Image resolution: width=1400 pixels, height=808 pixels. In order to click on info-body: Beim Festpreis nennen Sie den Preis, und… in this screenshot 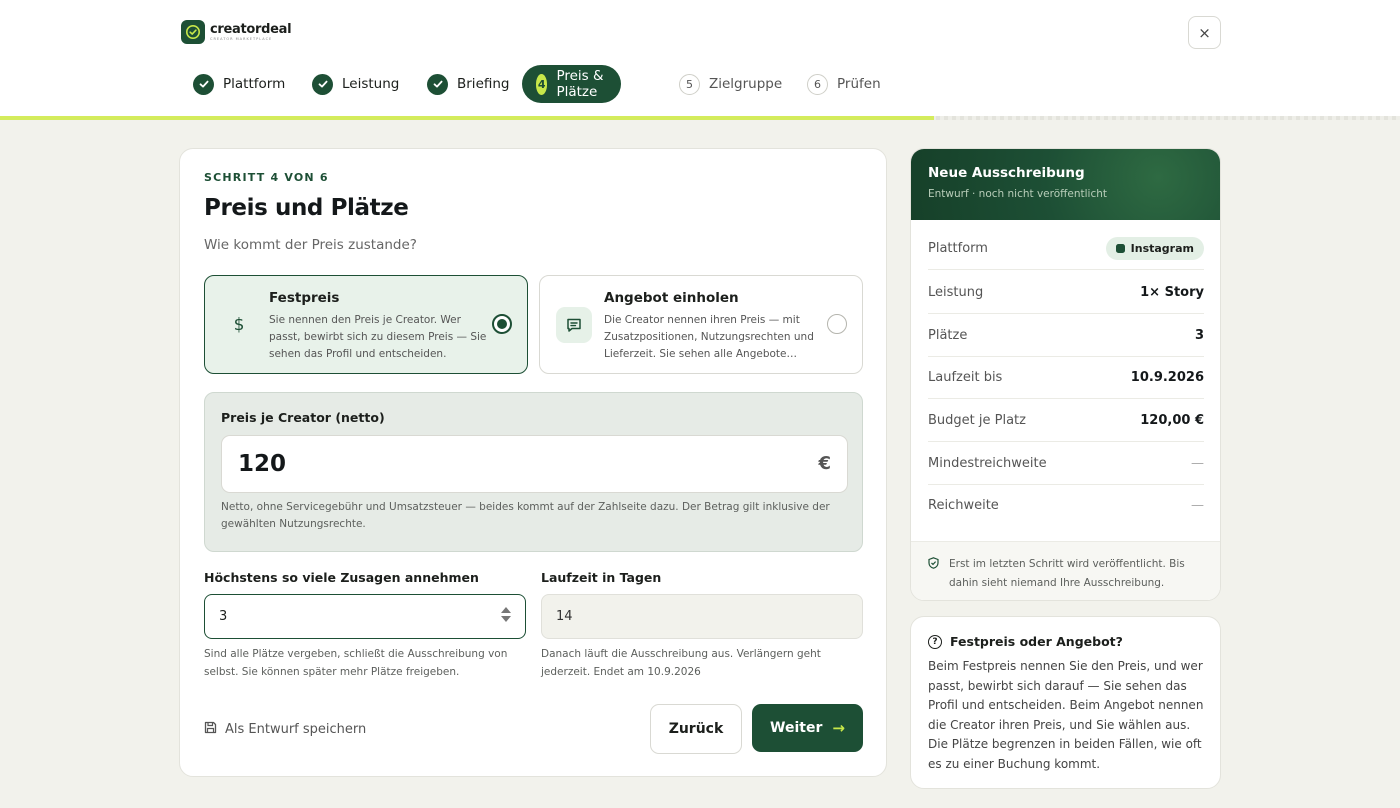, I will do `click(1066, 715)`.